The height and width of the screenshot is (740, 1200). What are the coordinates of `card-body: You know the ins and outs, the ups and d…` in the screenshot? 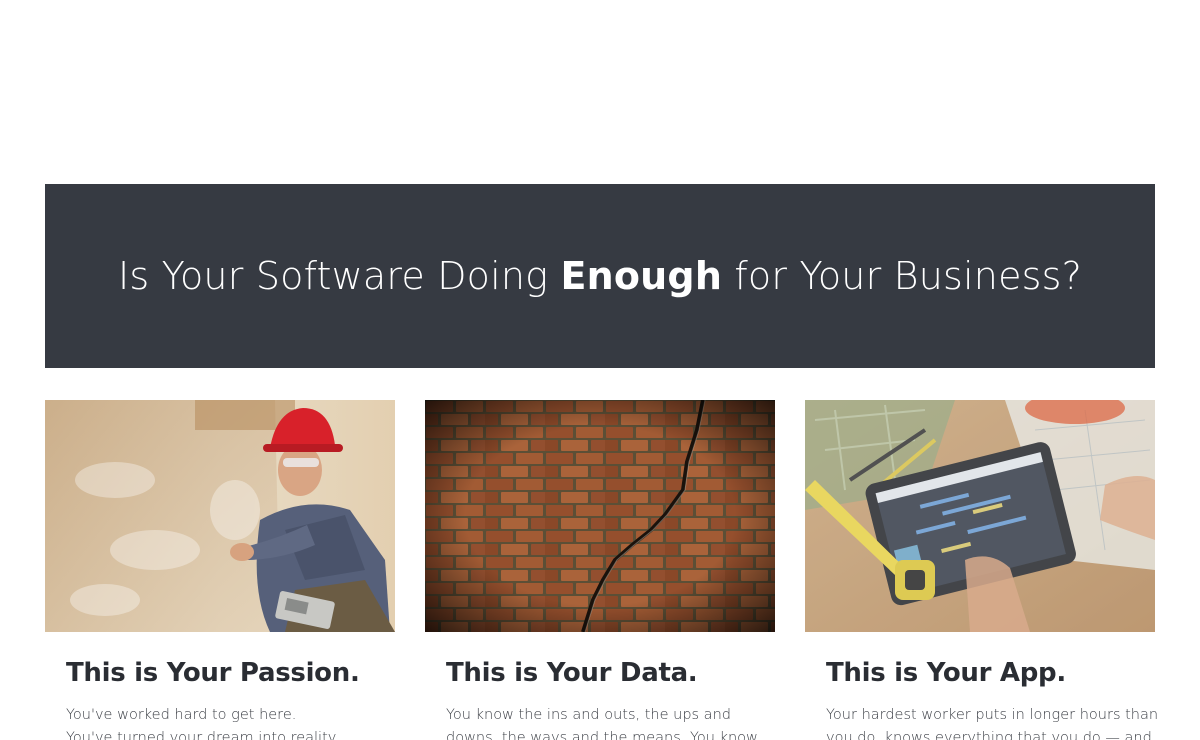 It's located at (602, 722).